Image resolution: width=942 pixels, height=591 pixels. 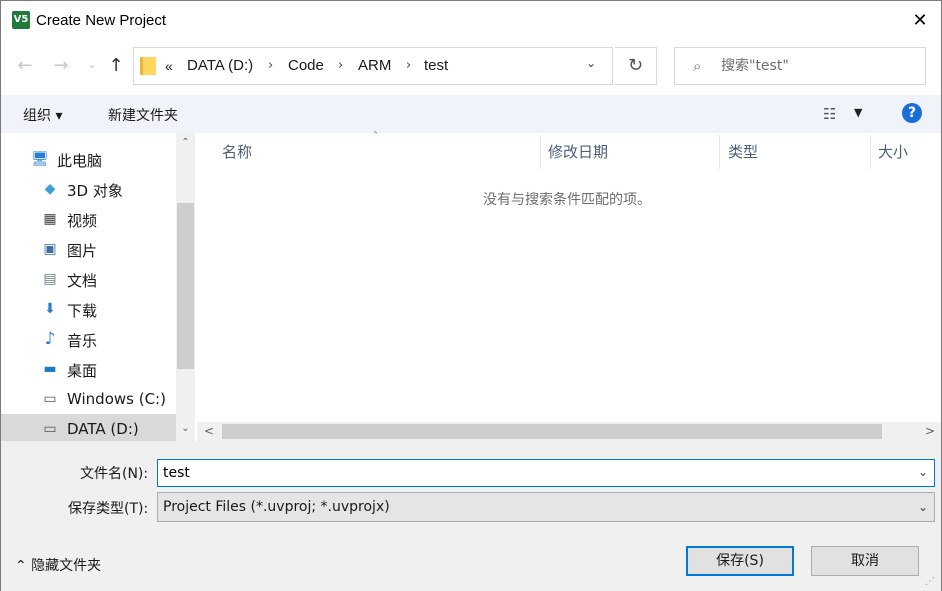 What do you see at coordinates (50, 249) in the screenshot?
I see `picture-icon: ▣` at bounding box center [50, 249].